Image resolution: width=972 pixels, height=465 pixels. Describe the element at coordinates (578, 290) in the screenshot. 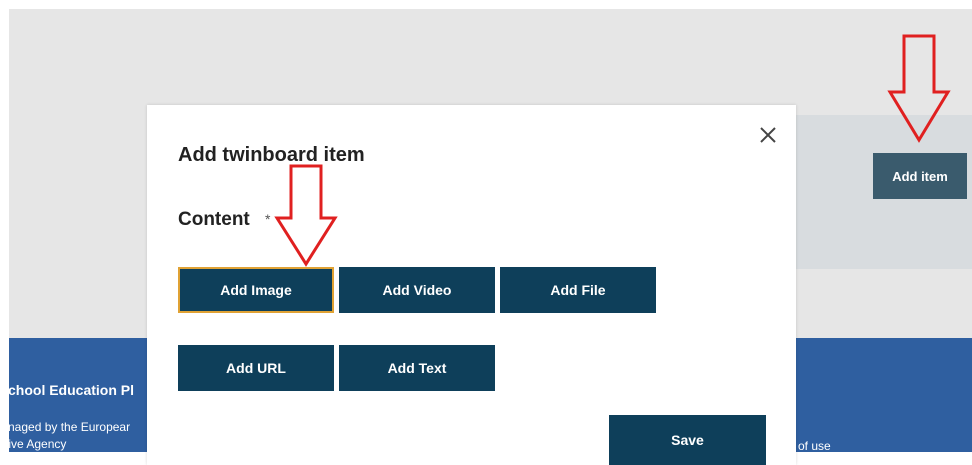

I see `add-file-button: Add File` at that location.